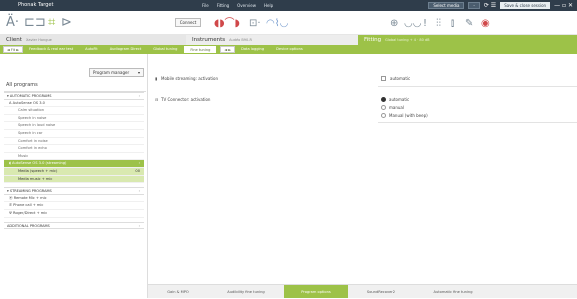 This screenshot has width=577, height=299. What do you see at coordinates (485, 23) in the screenshot?
I see `target-icon: ◉` at bounding box center [485, 23].